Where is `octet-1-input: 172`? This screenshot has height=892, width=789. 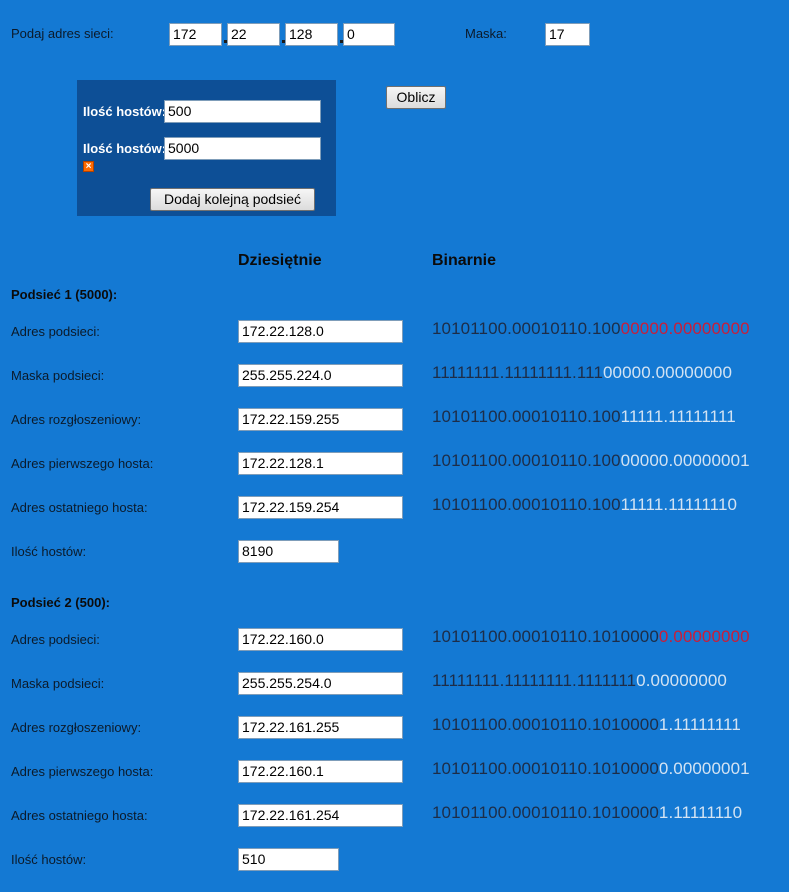
octet-1-input: 172 is located at coordinates (195, 34).